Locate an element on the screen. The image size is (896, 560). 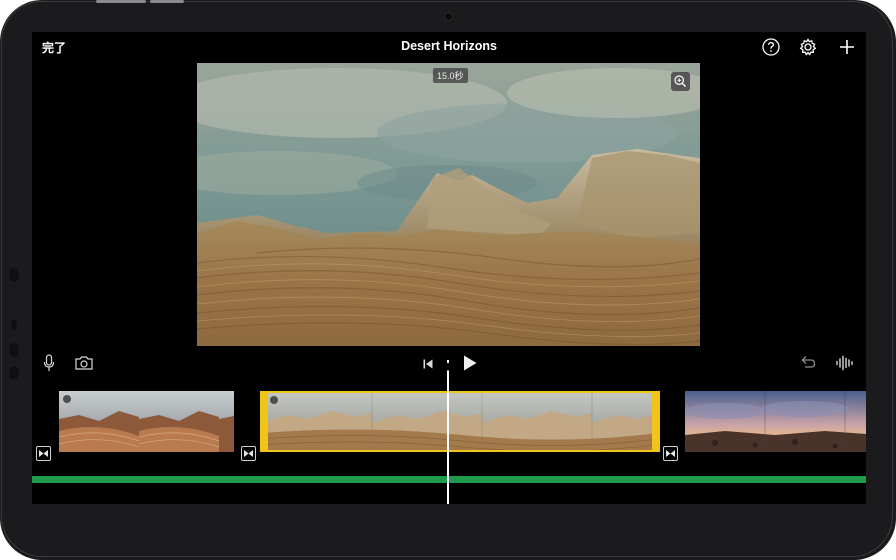
top-bar: 完了 Desert Horizons is located at coordinates (449, 47).